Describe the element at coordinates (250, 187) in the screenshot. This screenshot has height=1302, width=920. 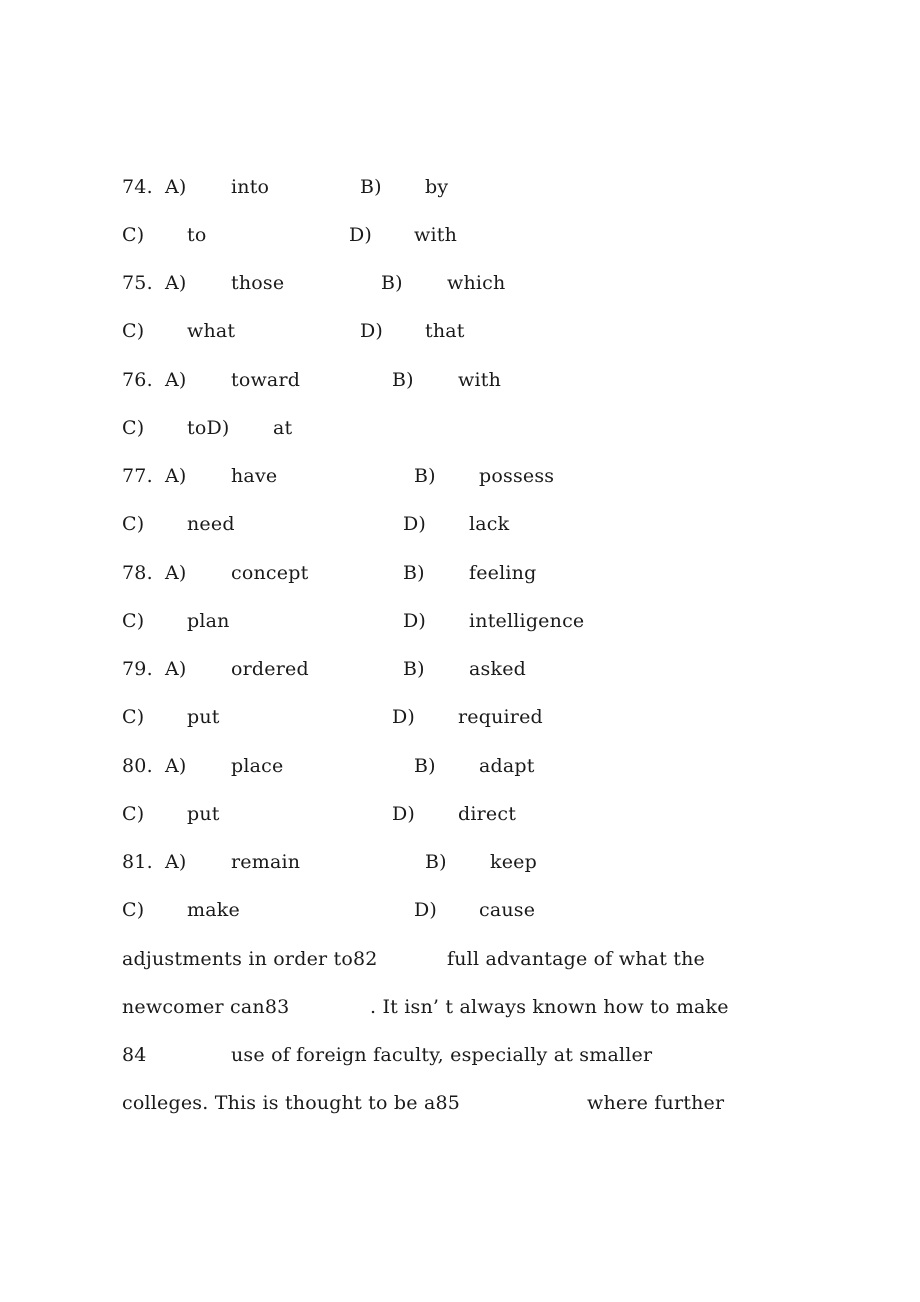
I see `option-a: into` at that location.